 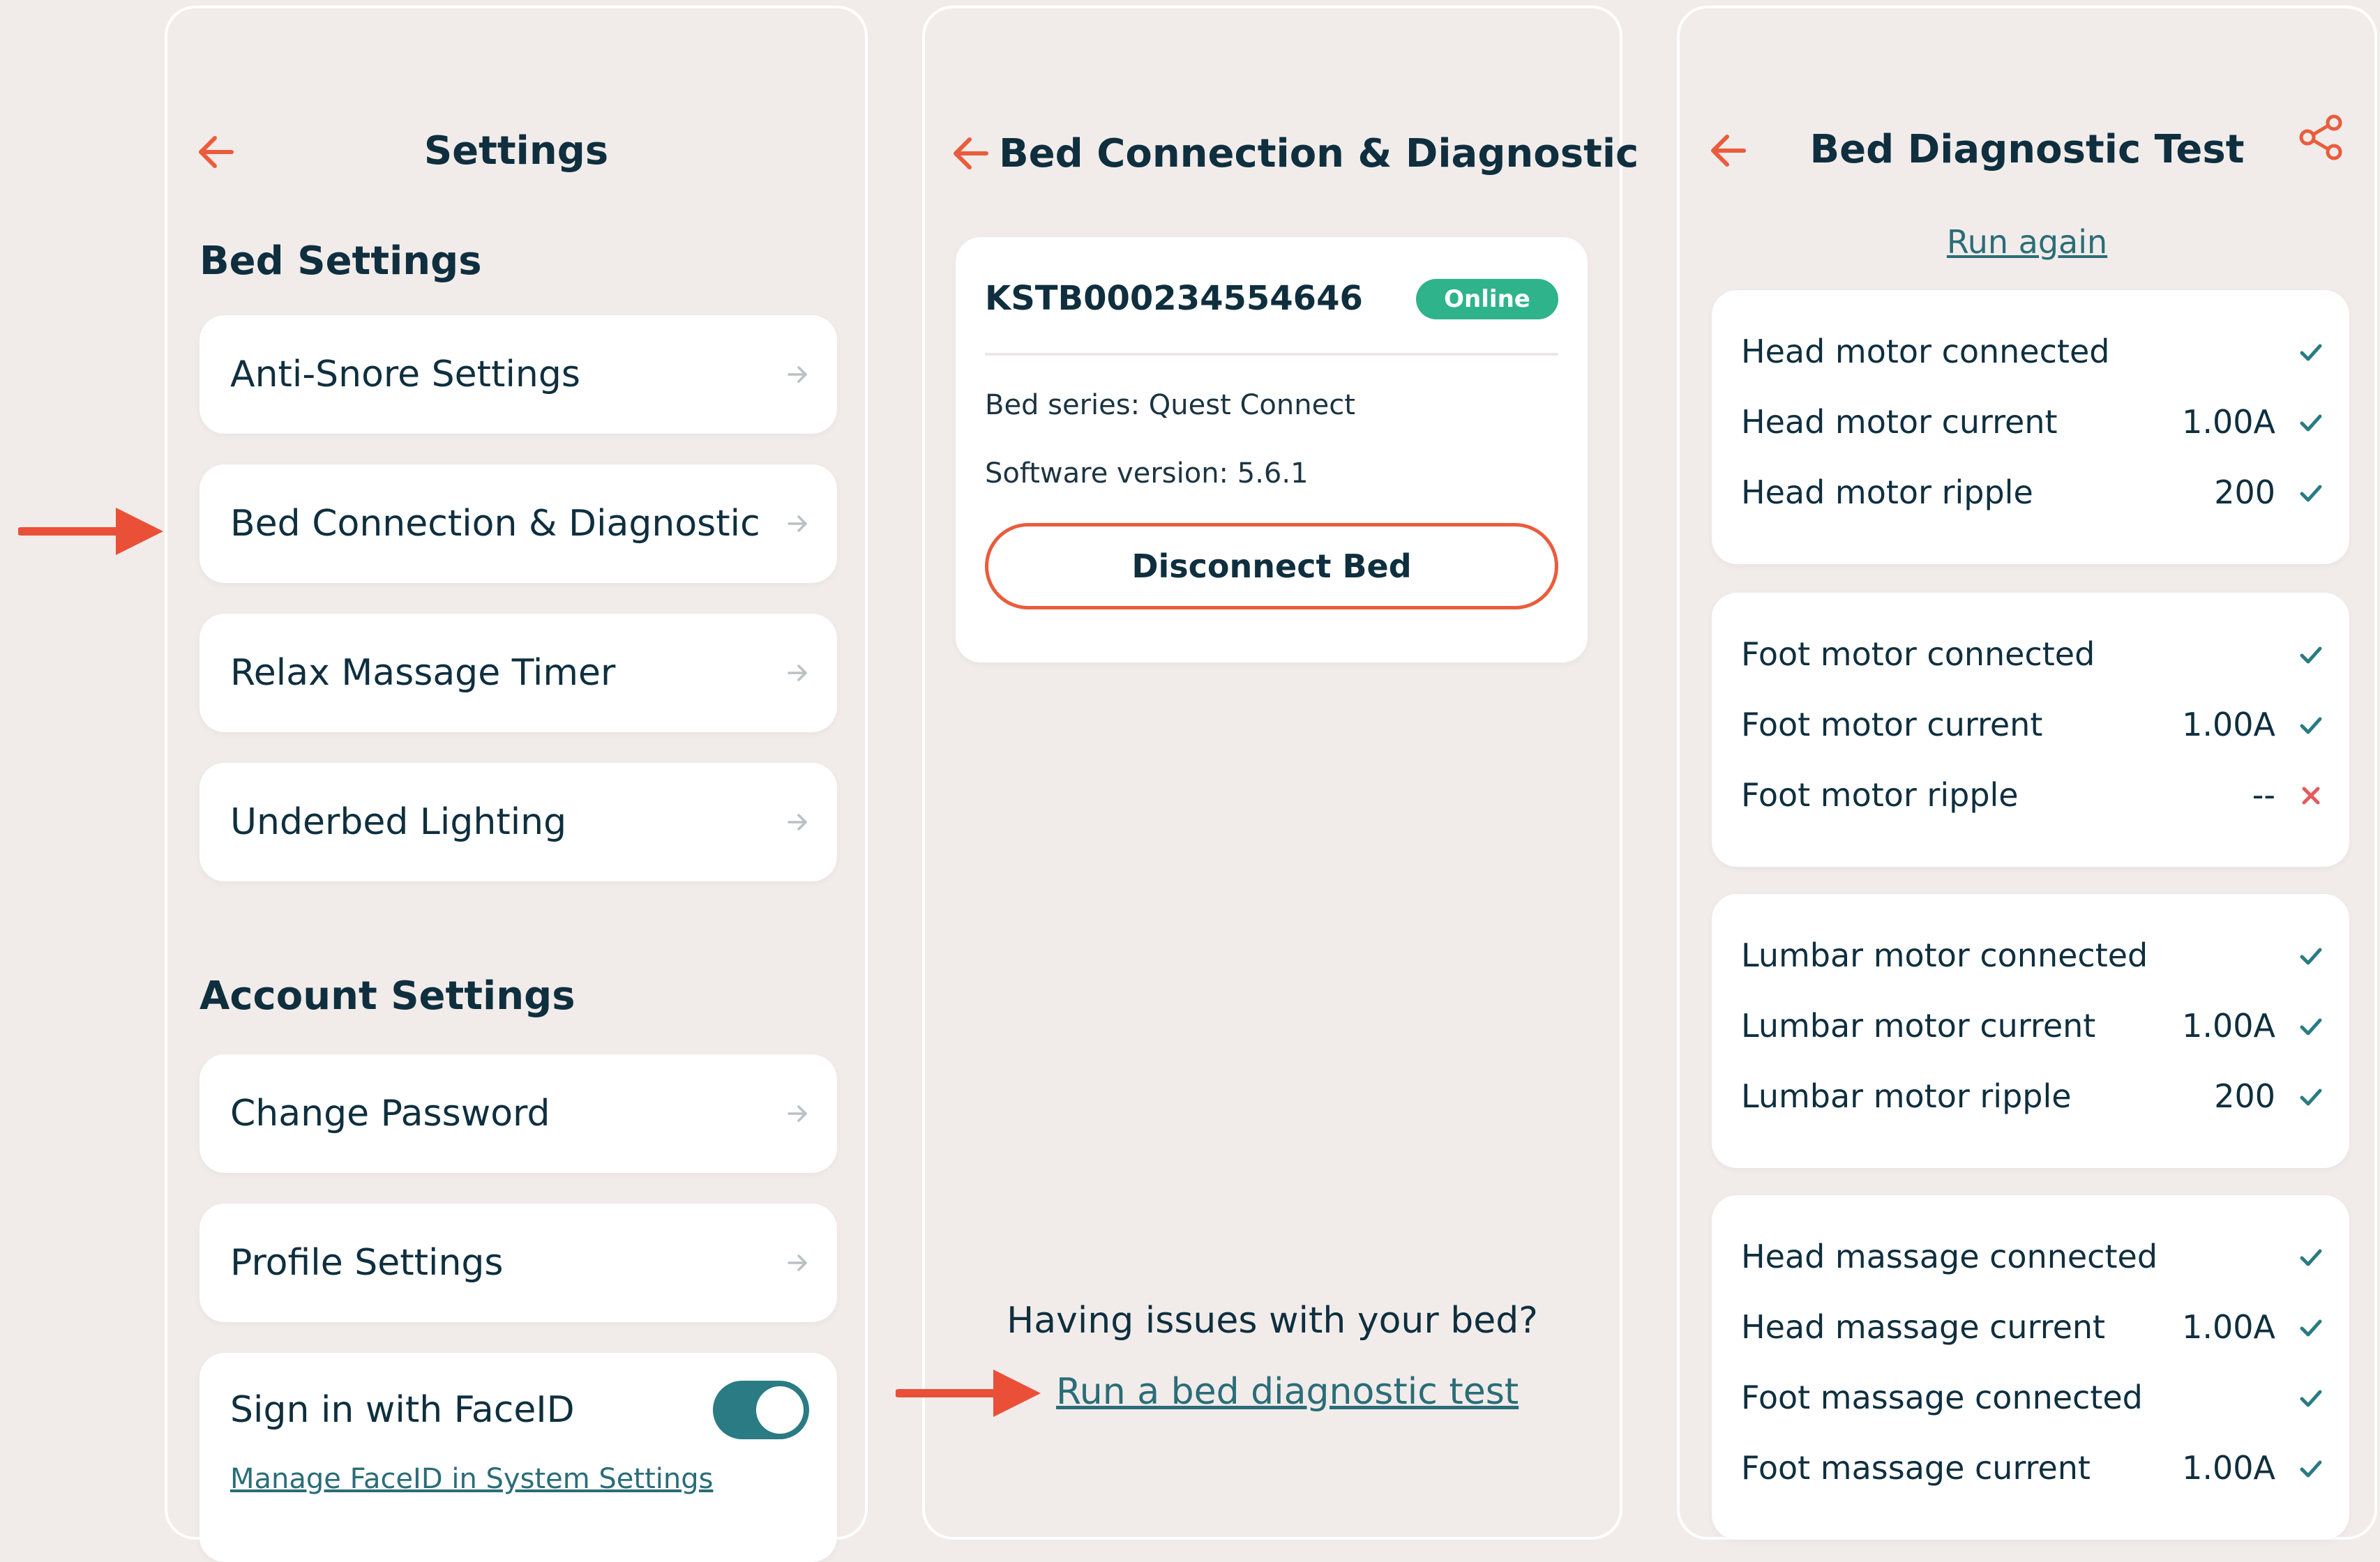 I want to click on disconnect-bed-button: Disconnect Bed, so click(x=1271, y=566).